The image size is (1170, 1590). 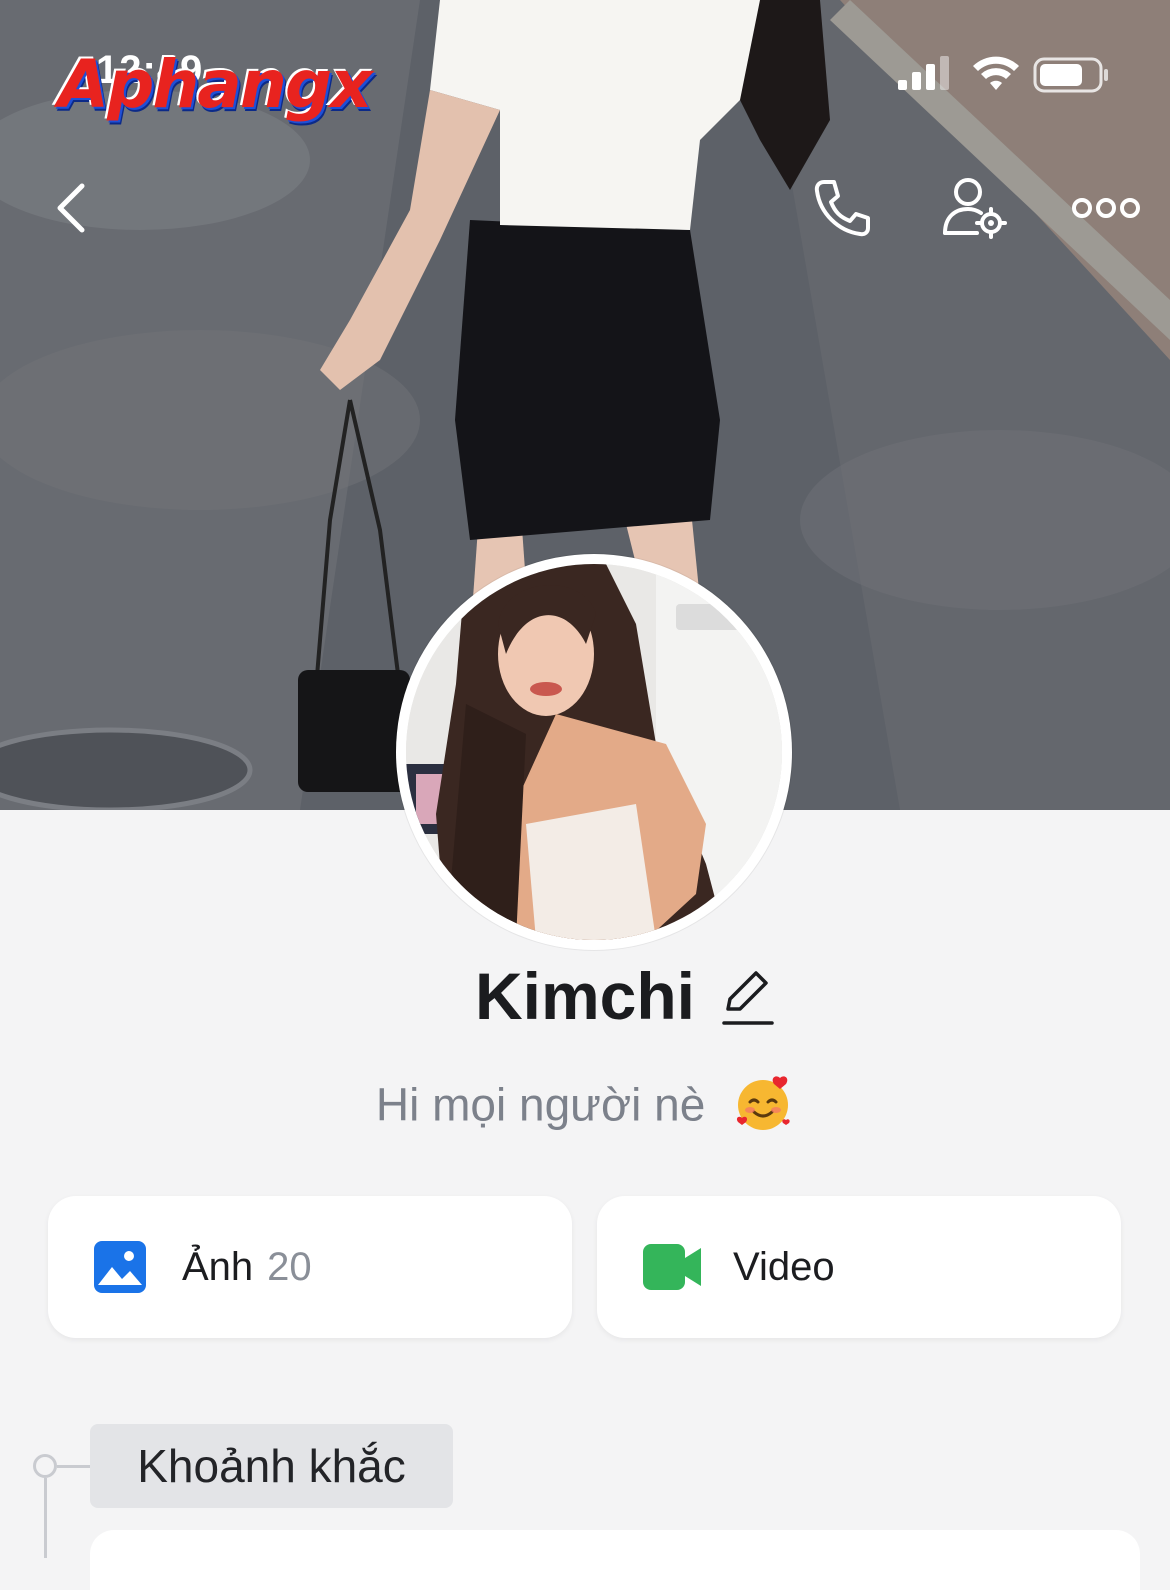 What do you see at coordinates (540, 1104) in the screenshot?
I see `bio-text: Hi mọi người nè` at bounding box center [540, 1104].